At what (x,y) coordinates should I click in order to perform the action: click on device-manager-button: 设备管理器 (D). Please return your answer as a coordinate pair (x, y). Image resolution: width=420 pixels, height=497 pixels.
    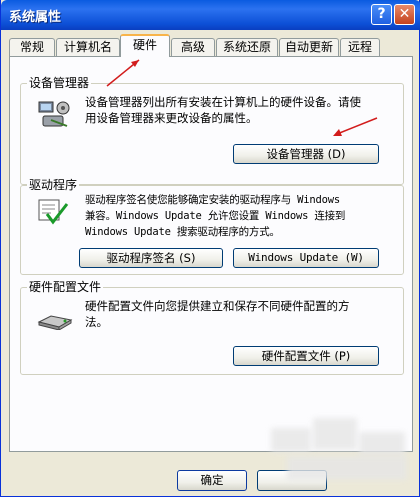
    Looking at the image, I should click on (306, 154).